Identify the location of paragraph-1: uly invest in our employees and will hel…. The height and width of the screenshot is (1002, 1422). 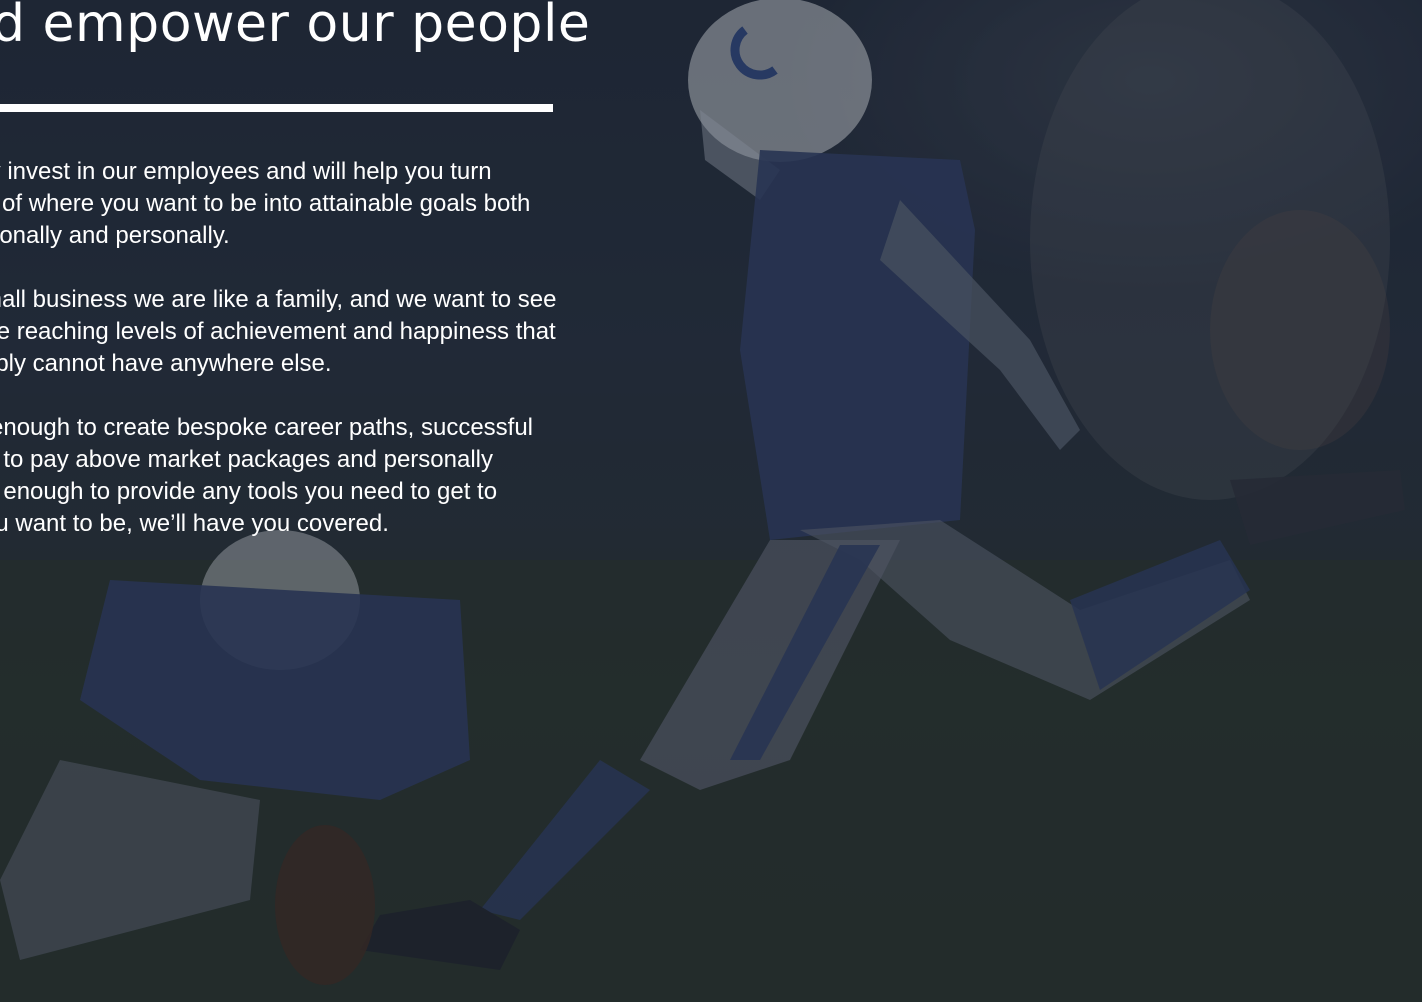
(330, 204).